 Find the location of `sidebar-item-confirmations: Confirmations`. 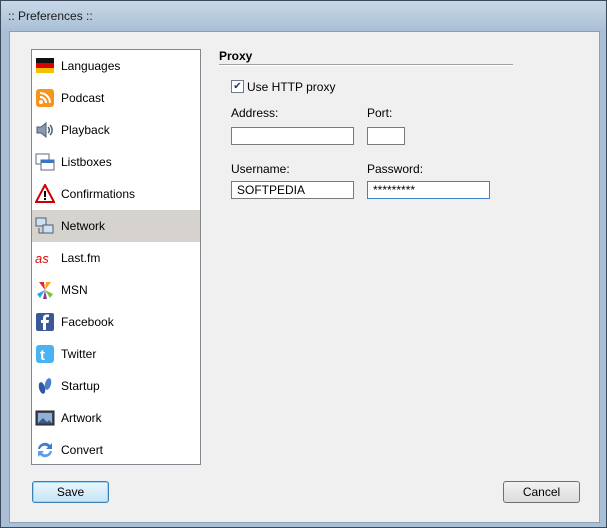

sidebar-item-confirmations: Confirmations is located at coordinates (116, 194).